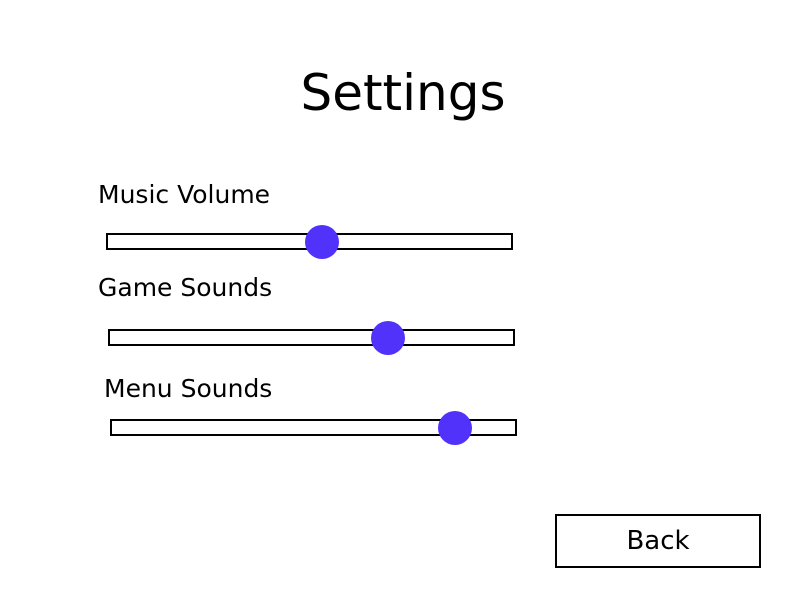 This screenshot has width=800, height=600. What do you see at coordinates (658, 541) in the screenshot?
I see `back-button: Back` at bounding box center [658, 541].